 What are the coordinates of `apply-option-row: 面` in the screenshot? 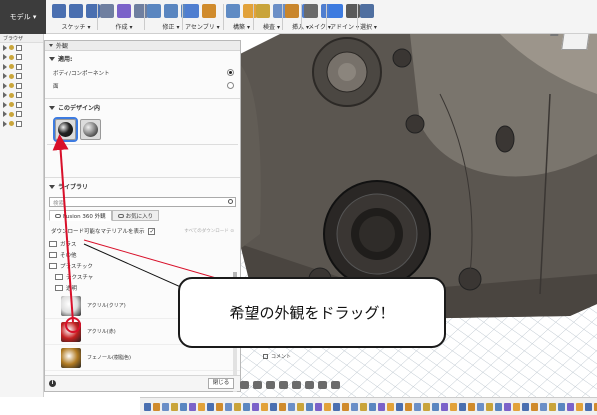 It's located at (142, 85).